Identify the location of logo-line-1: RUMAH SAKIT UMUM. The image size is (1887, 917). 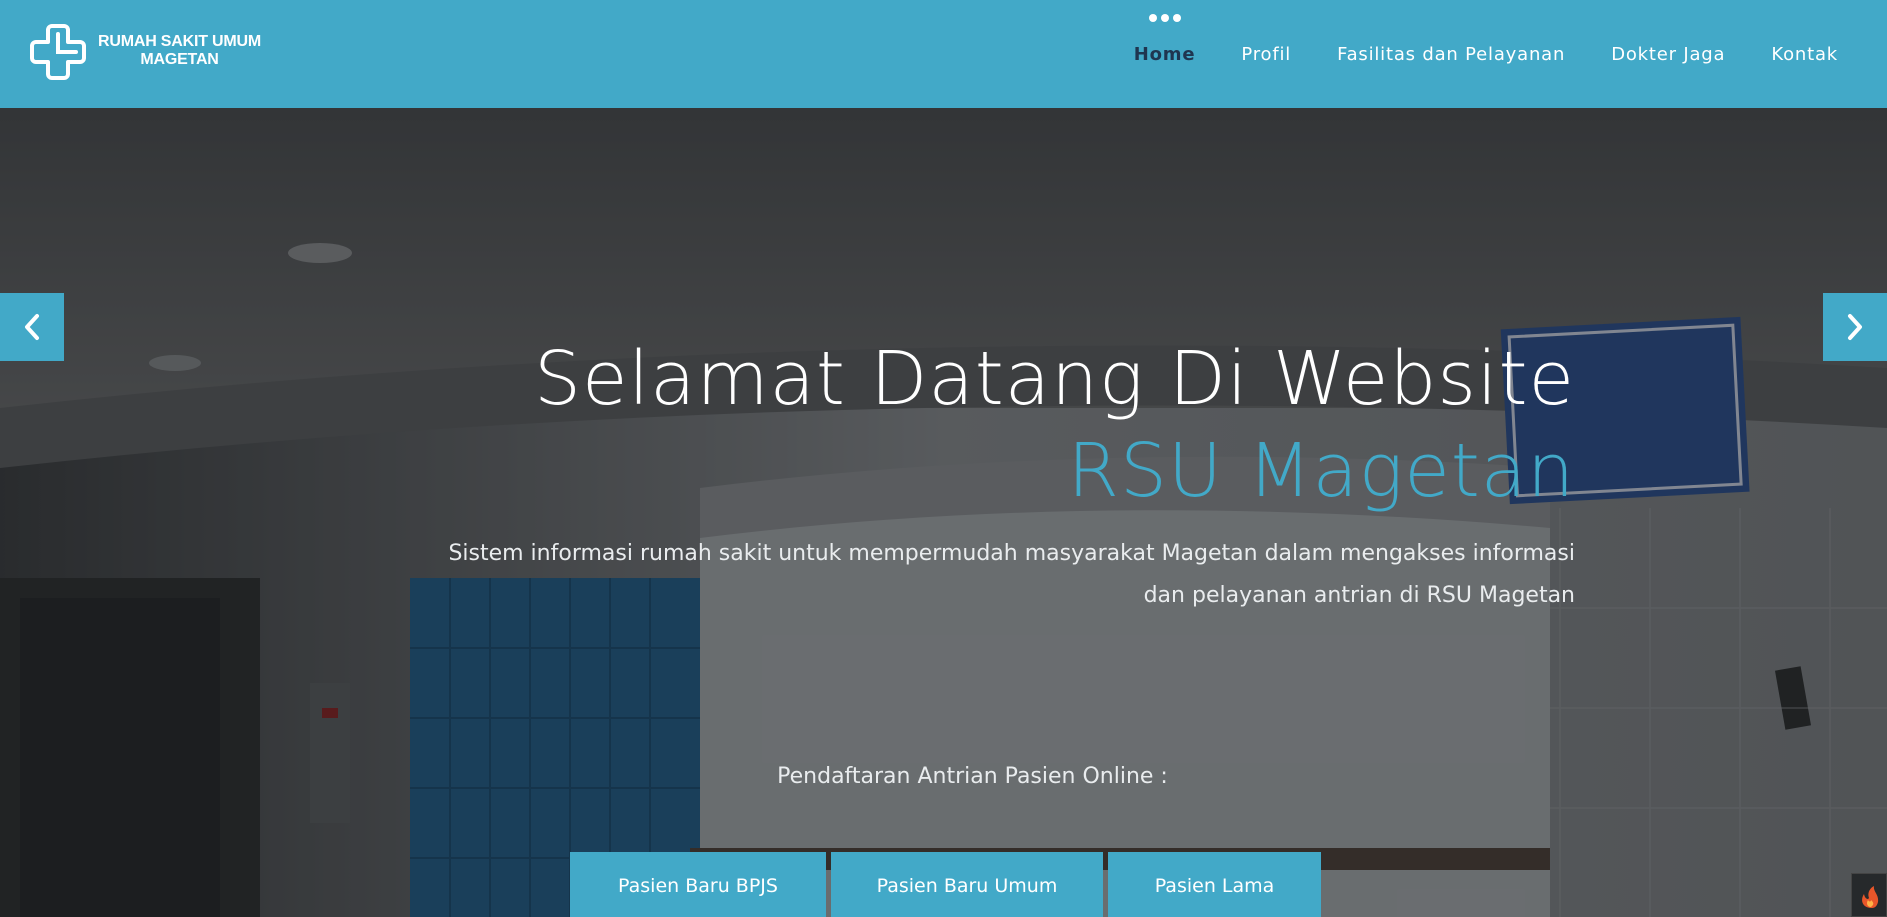
(180, 41).